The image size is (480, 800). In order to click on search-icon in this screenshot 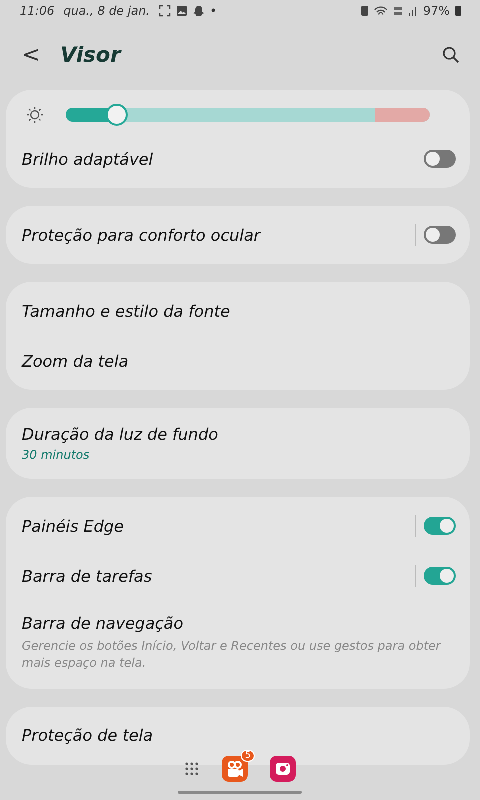, I will do `click(451, 55)`.